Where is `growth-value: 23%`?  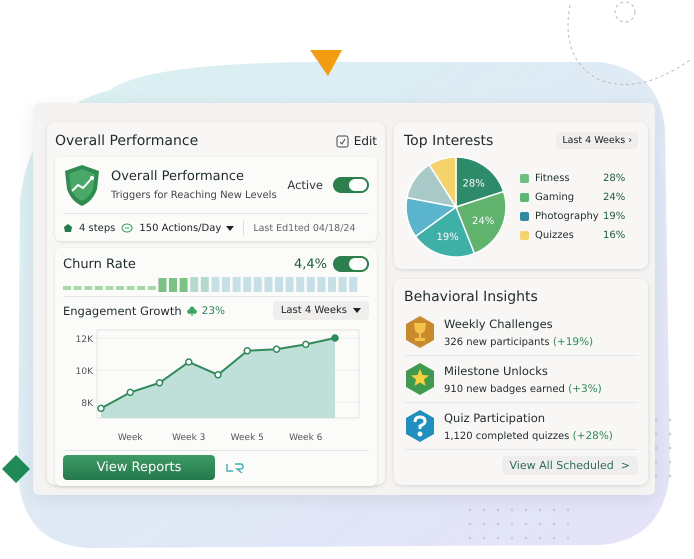 growth-value: 23% is located at coordinates (213, 310).